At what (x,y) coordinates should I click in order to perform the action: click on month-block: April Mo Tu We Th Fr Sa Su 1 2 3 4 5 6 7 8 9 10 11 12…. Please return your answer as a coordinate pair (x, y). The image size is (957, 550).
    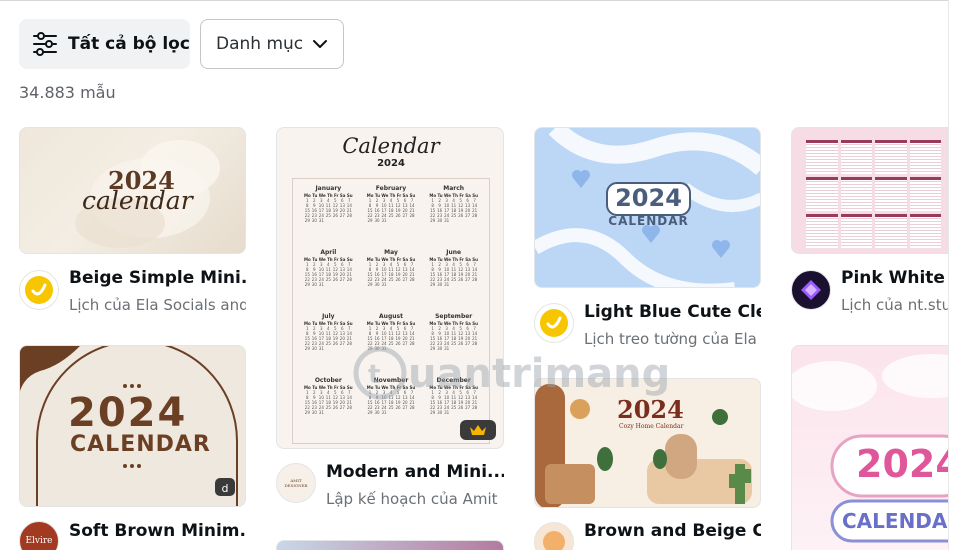
    Looking at the image, I should click on (328, 279).